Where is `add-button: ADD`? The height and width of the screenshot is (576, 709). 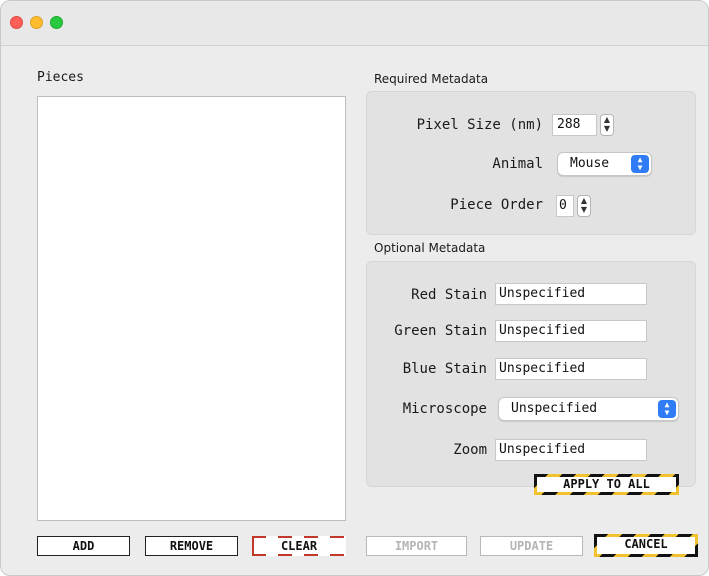
add-button: ADD is located at coordinates (83, 546).